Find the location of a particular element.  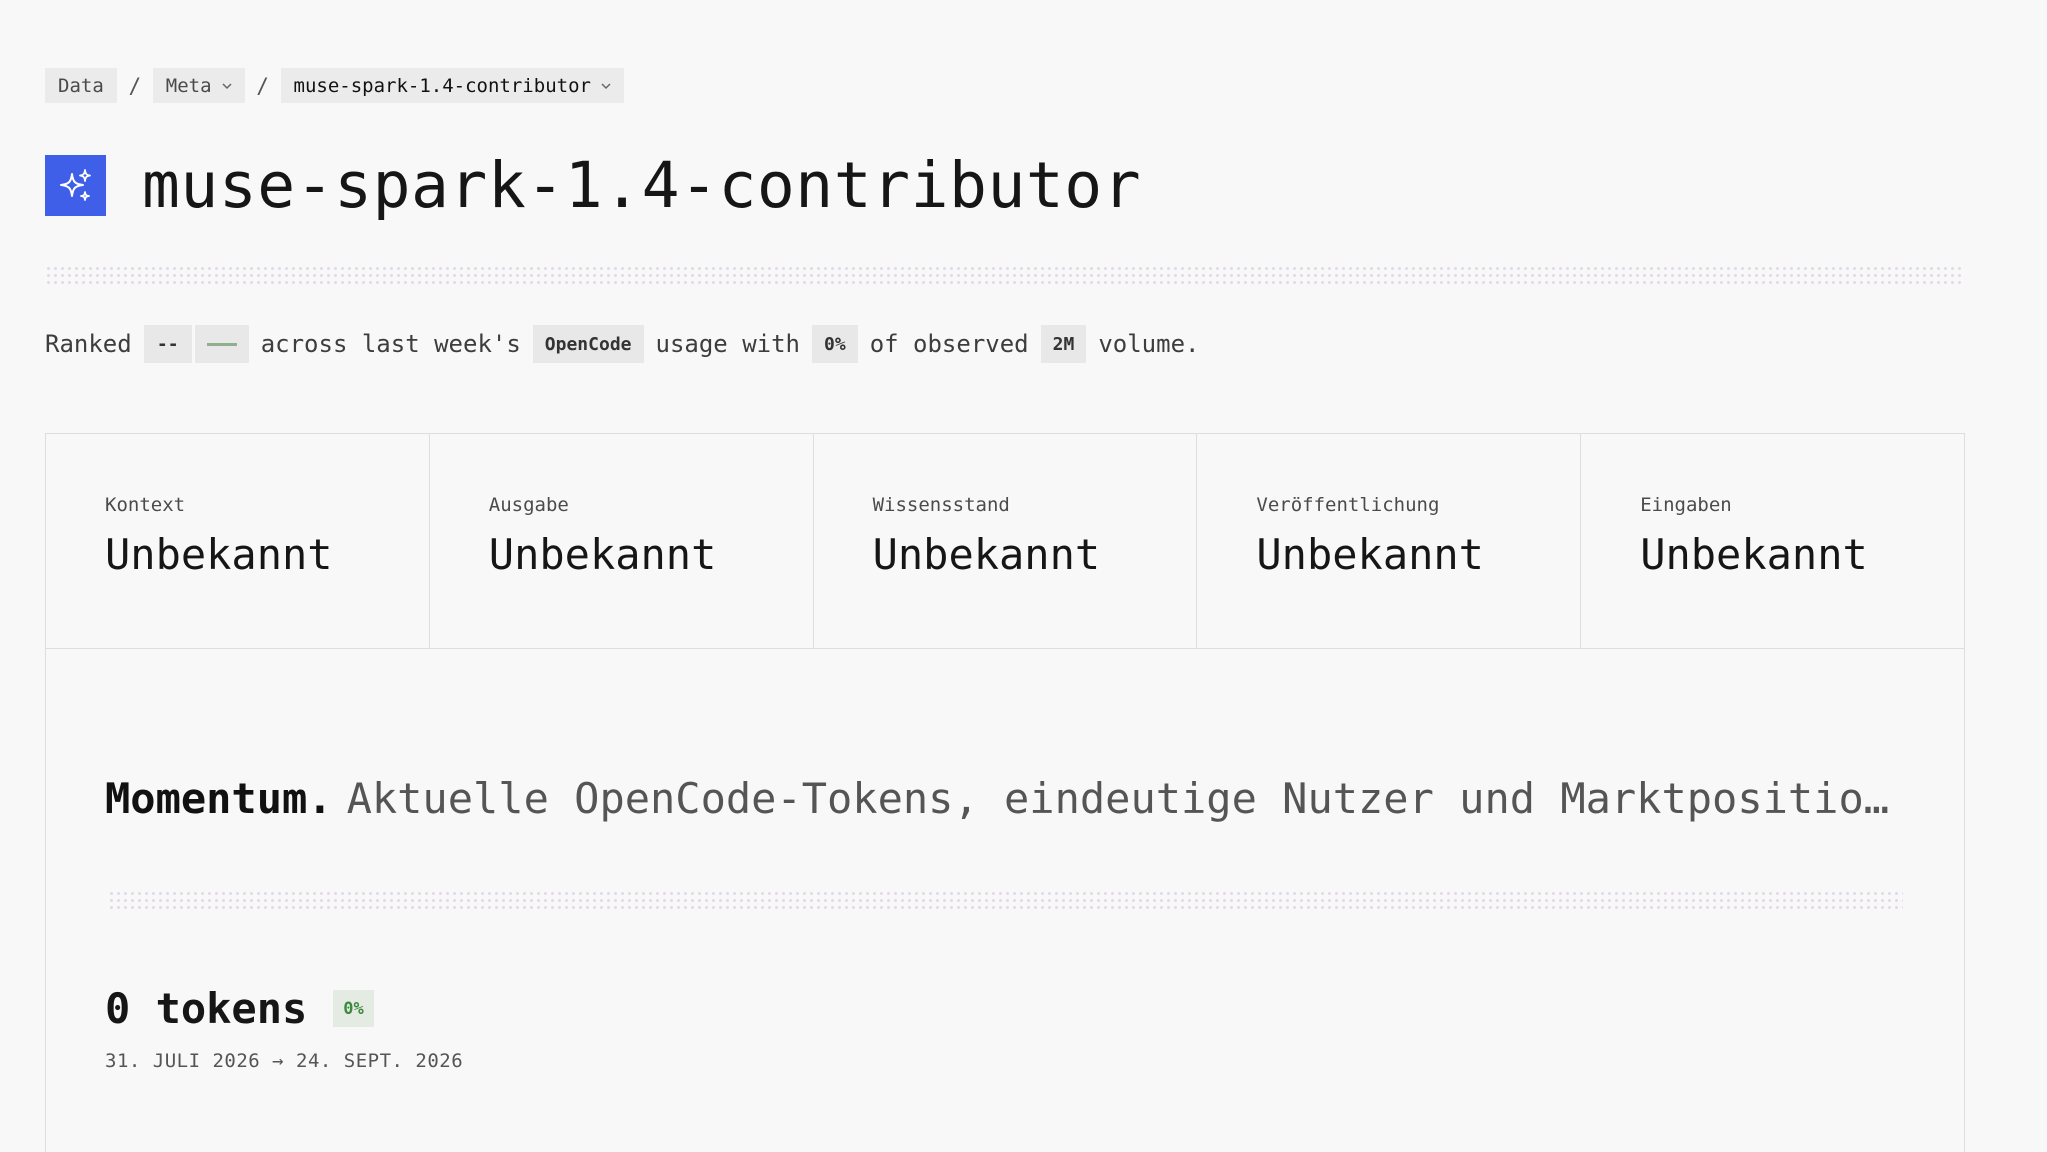

trend-sparkline is located at coordinates (221, 344).